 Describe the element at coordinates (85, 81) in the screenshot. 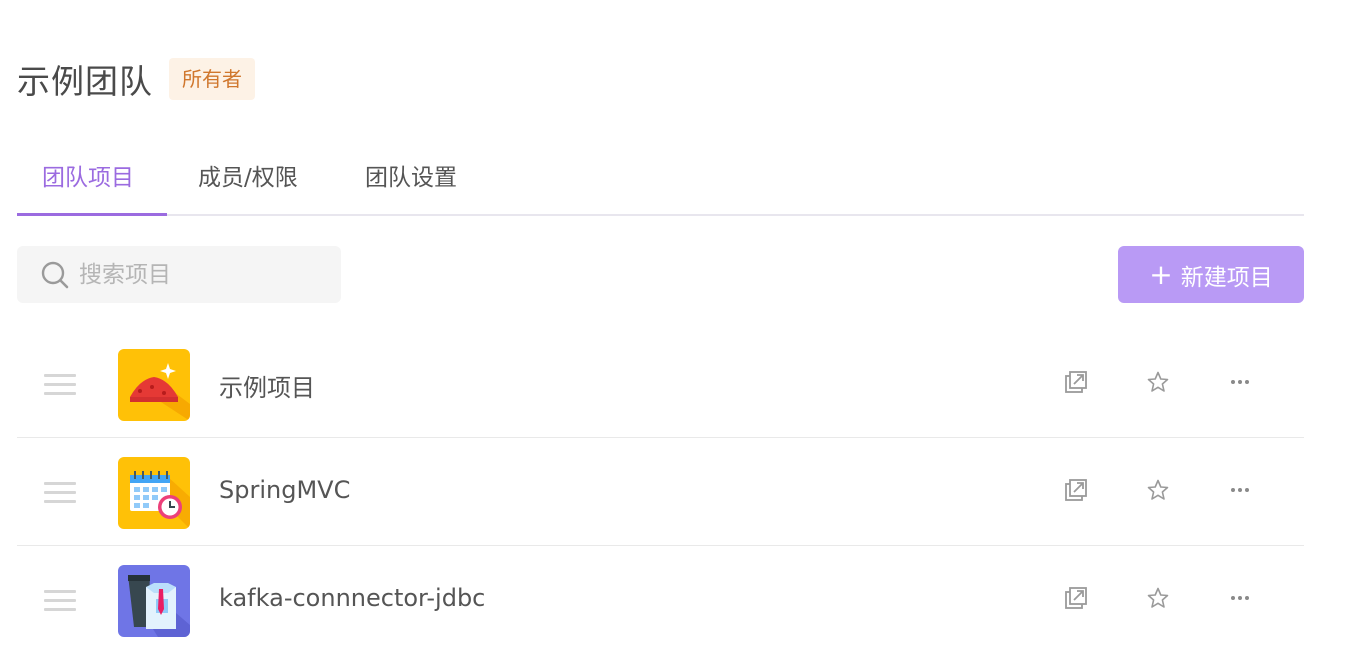

I see `team-title: 示例团队` at that location.